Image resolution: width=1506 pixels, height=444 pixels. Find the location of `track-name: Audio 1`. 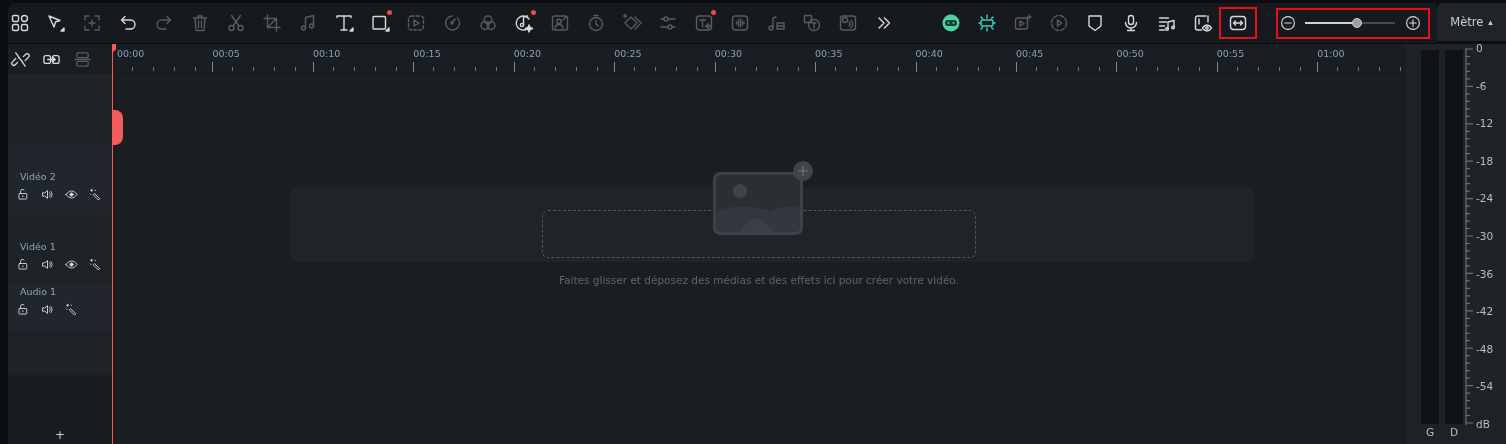

track-name: Audio 1 is located at coordinates (38, 291).